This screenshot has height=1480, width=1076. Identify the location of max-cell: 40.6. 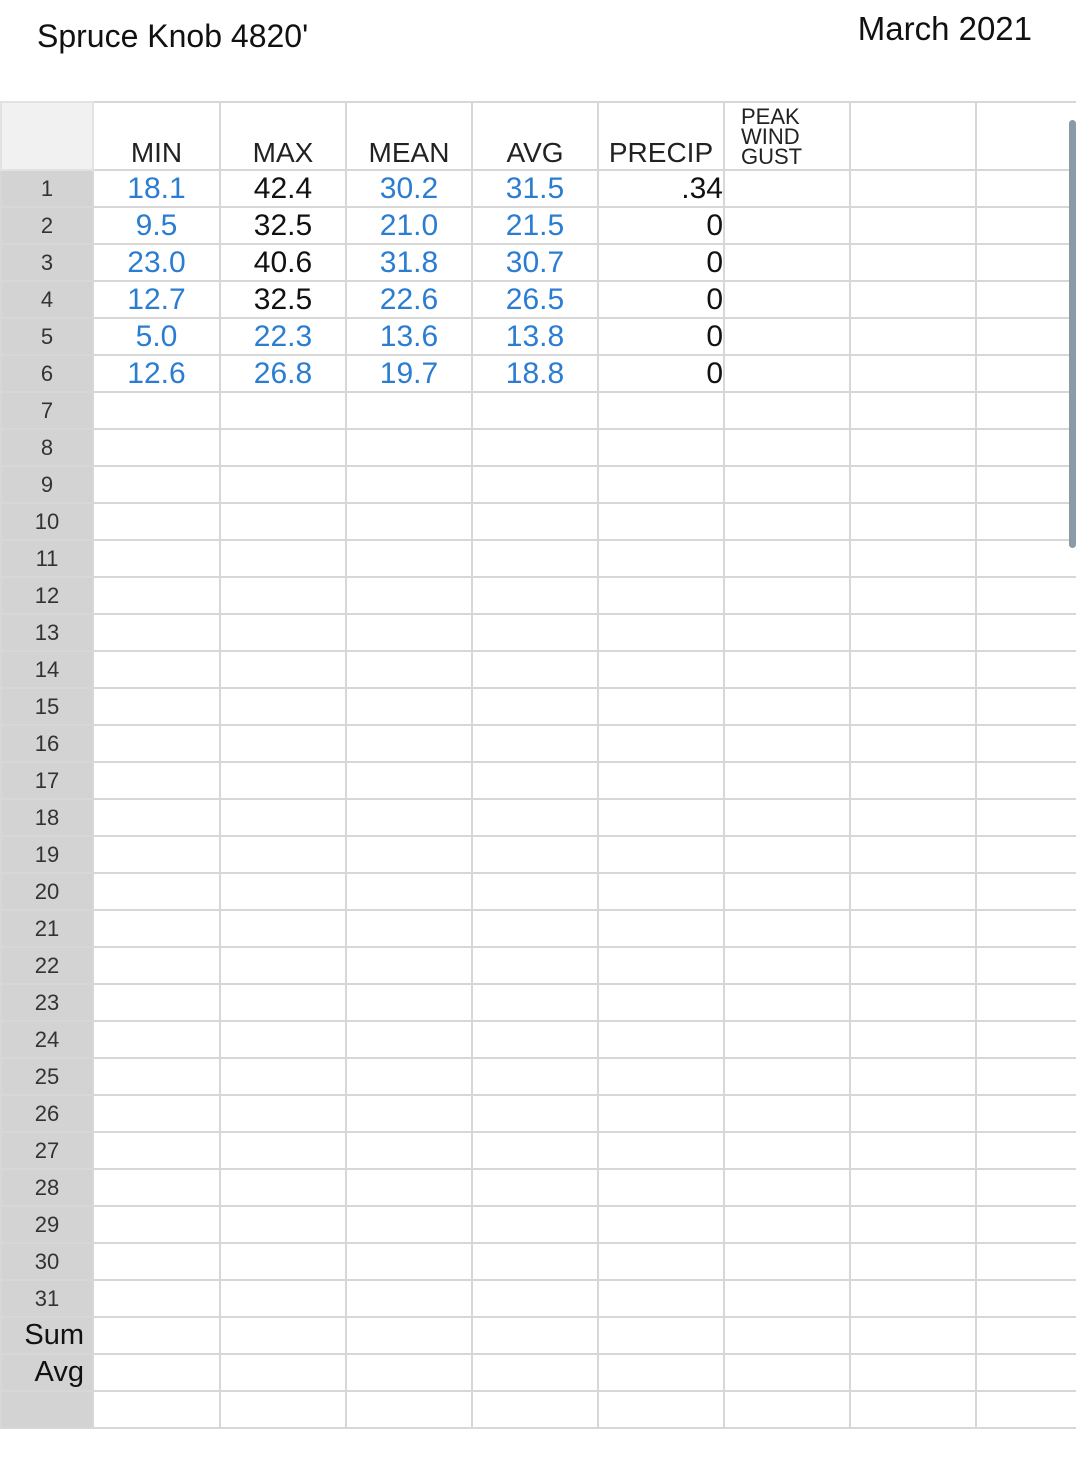
(283, 262).